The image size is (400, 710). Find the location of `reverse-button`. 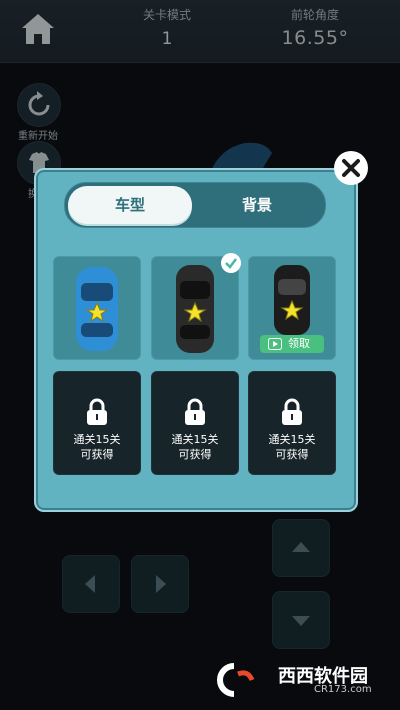

reverse-button is located at coordinates (301, 620).